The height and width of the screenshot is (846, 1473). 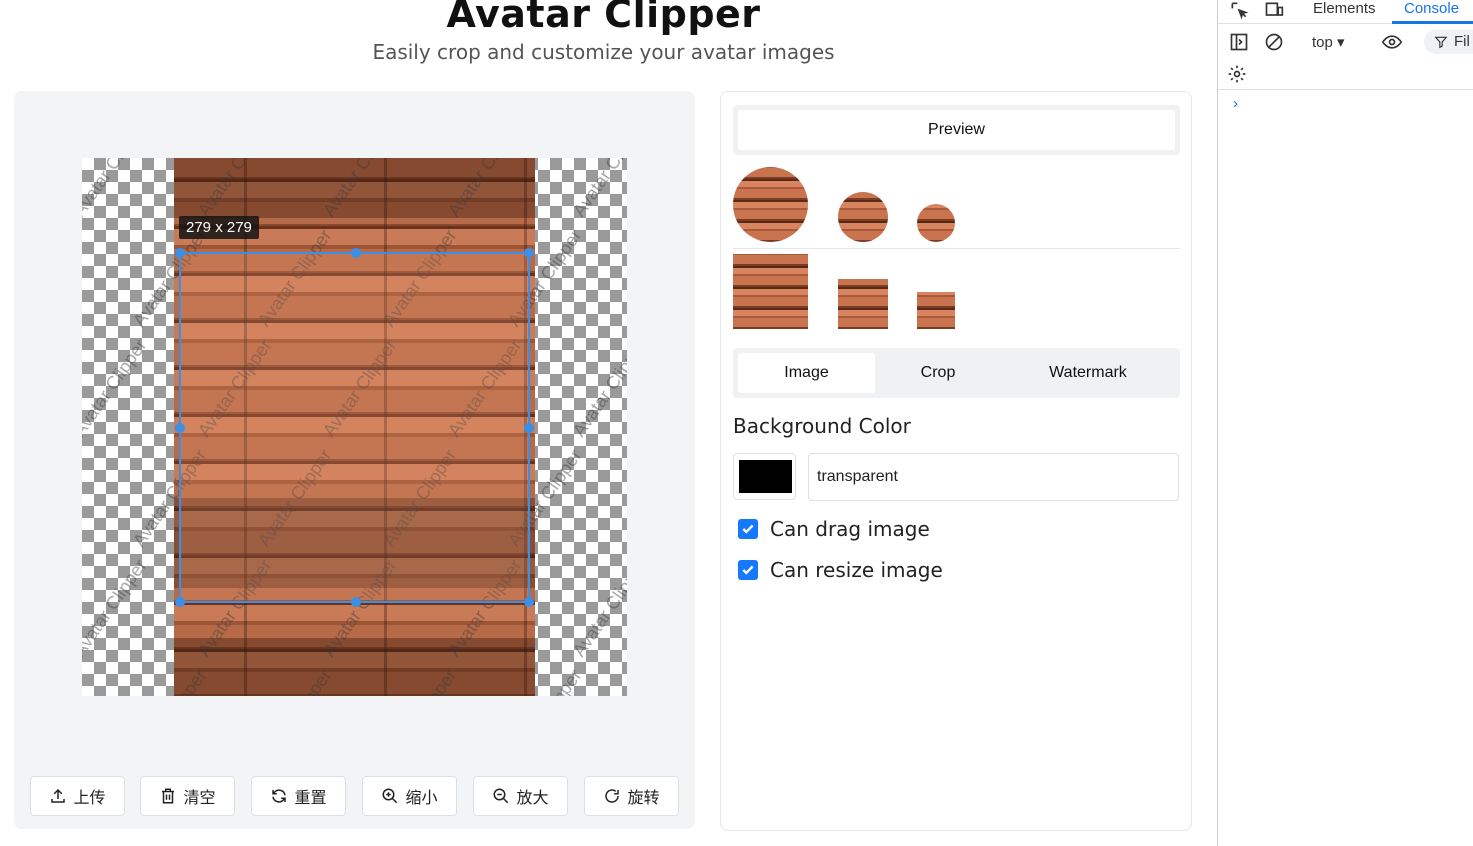 What do you see at coordinates (863, 217) in the screenshot?
I see `preview-round-medium` at bounding box center [863, 217].